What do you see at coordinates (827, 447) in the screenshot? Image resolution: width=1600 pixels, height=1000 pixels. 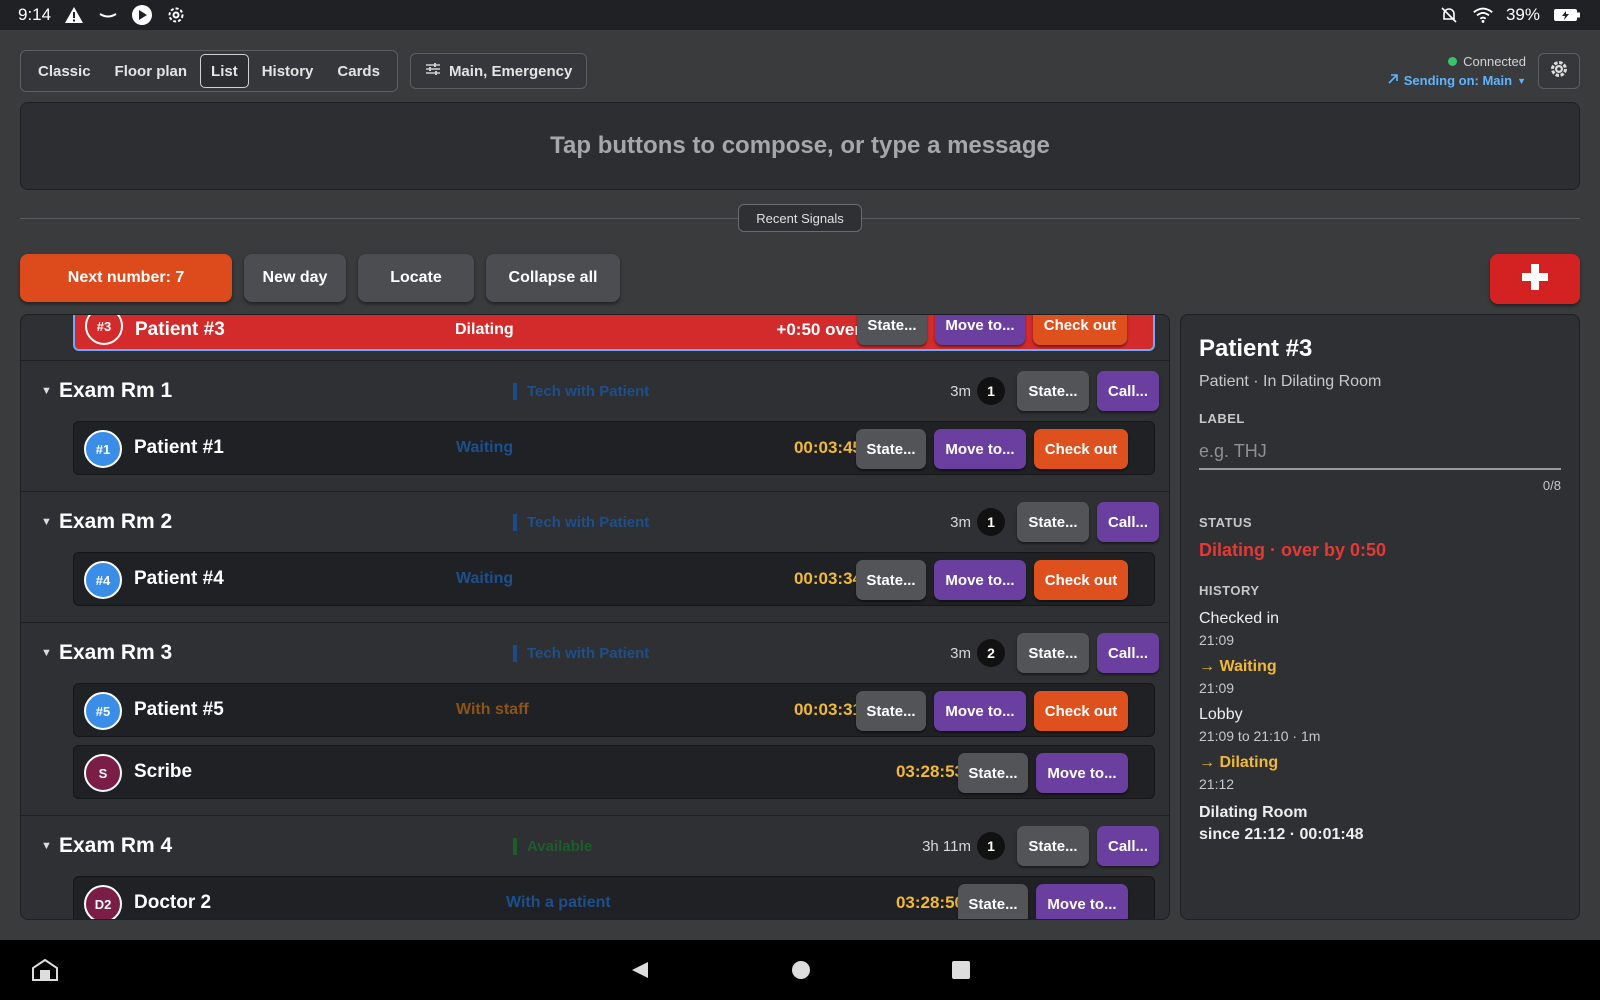 I see `patient-timer: 00:03:45` at bounding box center [827, 447].